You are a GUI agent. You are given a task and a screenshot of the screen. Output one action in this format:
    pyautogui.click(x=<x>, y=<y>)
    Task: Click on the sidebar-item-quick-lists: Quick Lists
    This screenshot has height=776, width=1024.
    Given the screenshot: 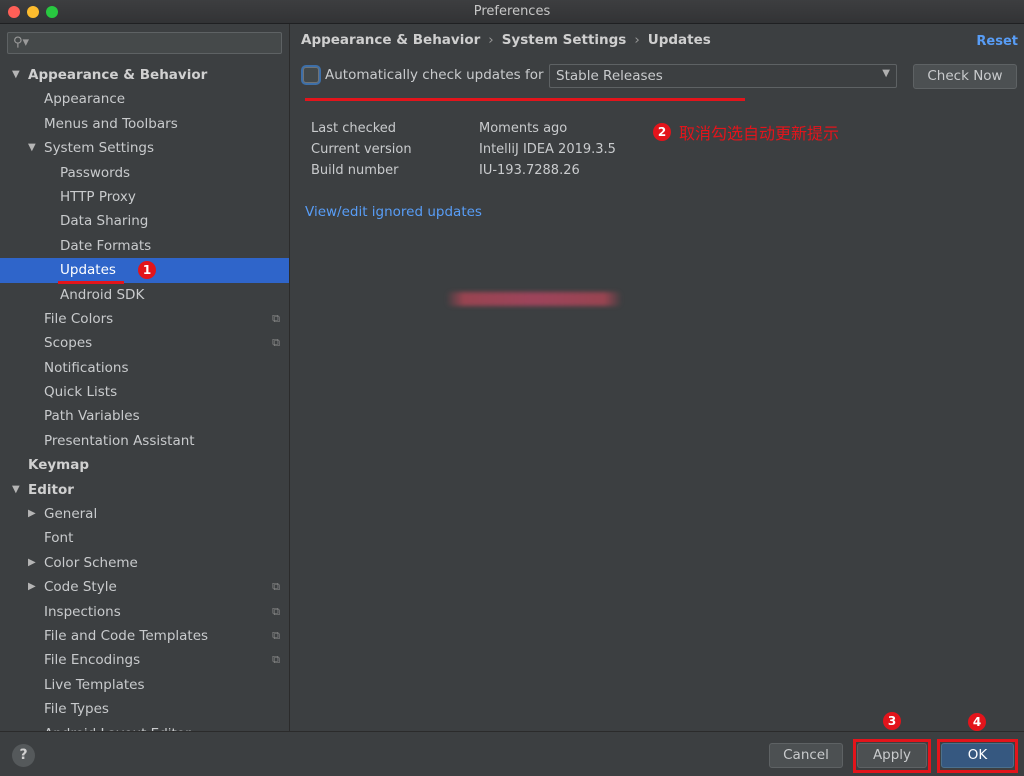 What is the action you would take?
    pyautogui.click(x=144, y=392)
    